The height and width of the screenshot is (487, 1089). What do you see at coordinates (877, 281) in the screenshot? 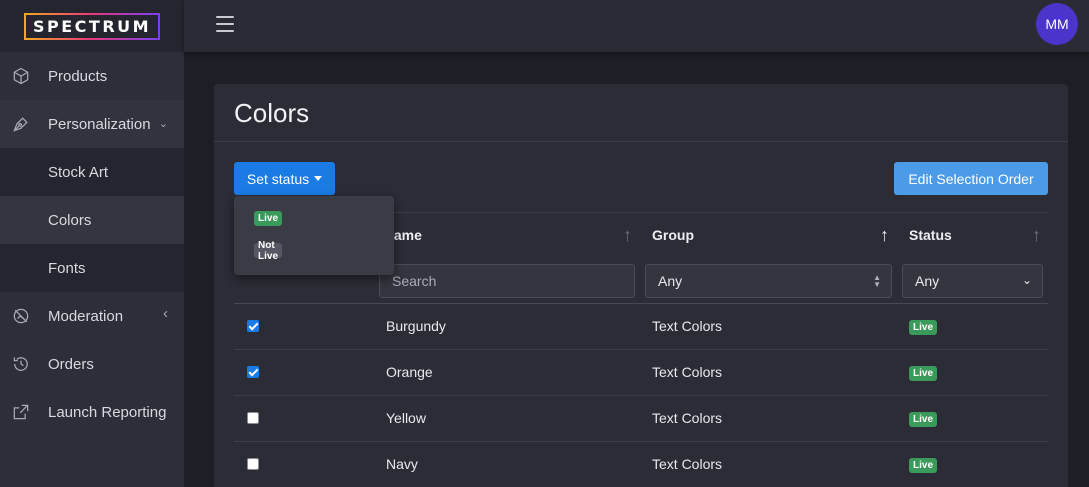
I see `select-arrows-icon: ▲ ▼` at bounding box center [877, 281].